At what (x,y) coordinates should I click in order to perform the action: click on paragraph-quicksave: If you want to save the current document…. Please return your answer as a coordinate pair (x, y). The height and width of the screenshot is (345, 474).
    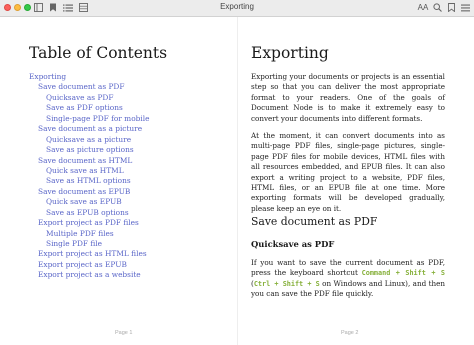
    Looking at the image, I should click on (348, 279).